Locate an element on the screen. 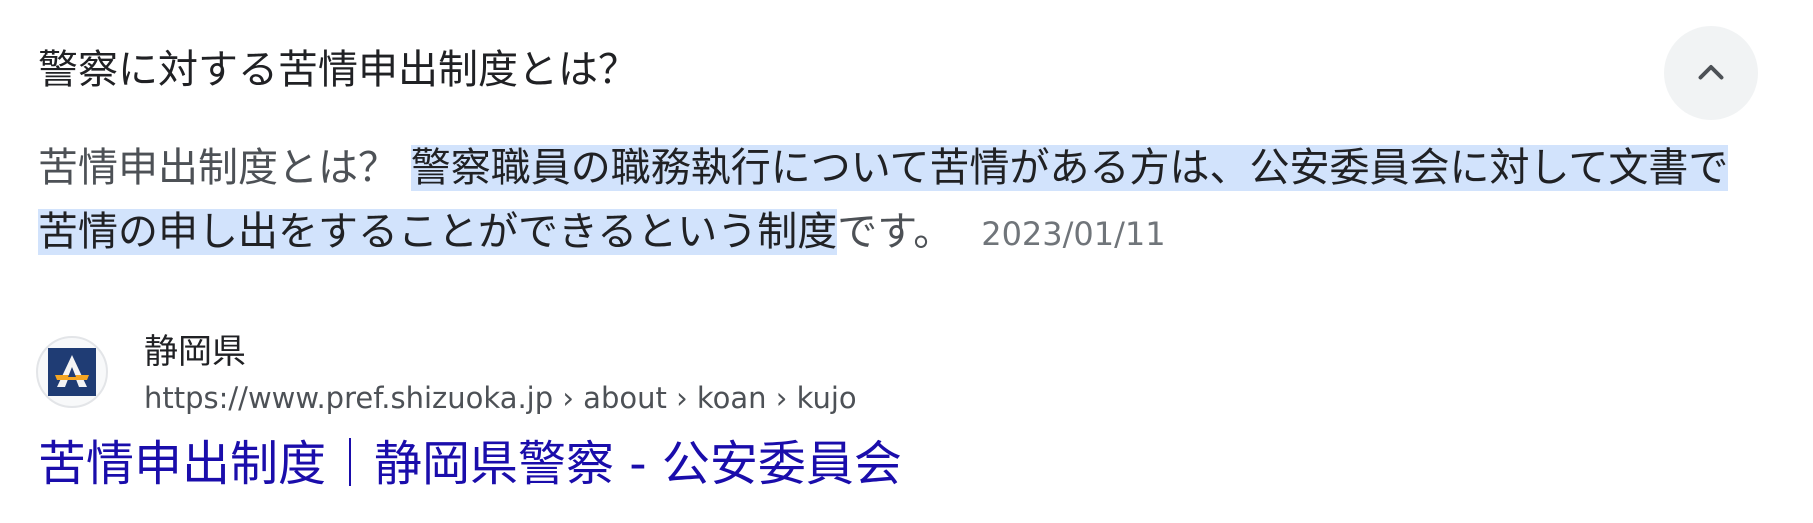 The image size is (1813, 523). shizuoka-police-emblem-icon is located at coordinates (72, 372).